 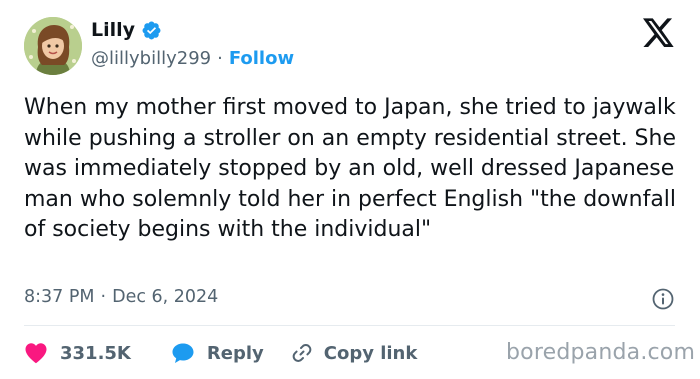 What do you see at coordinates (95, 353) in the screenshot?
I see `like-count: 331.5K` at bounding box center [95, 353].